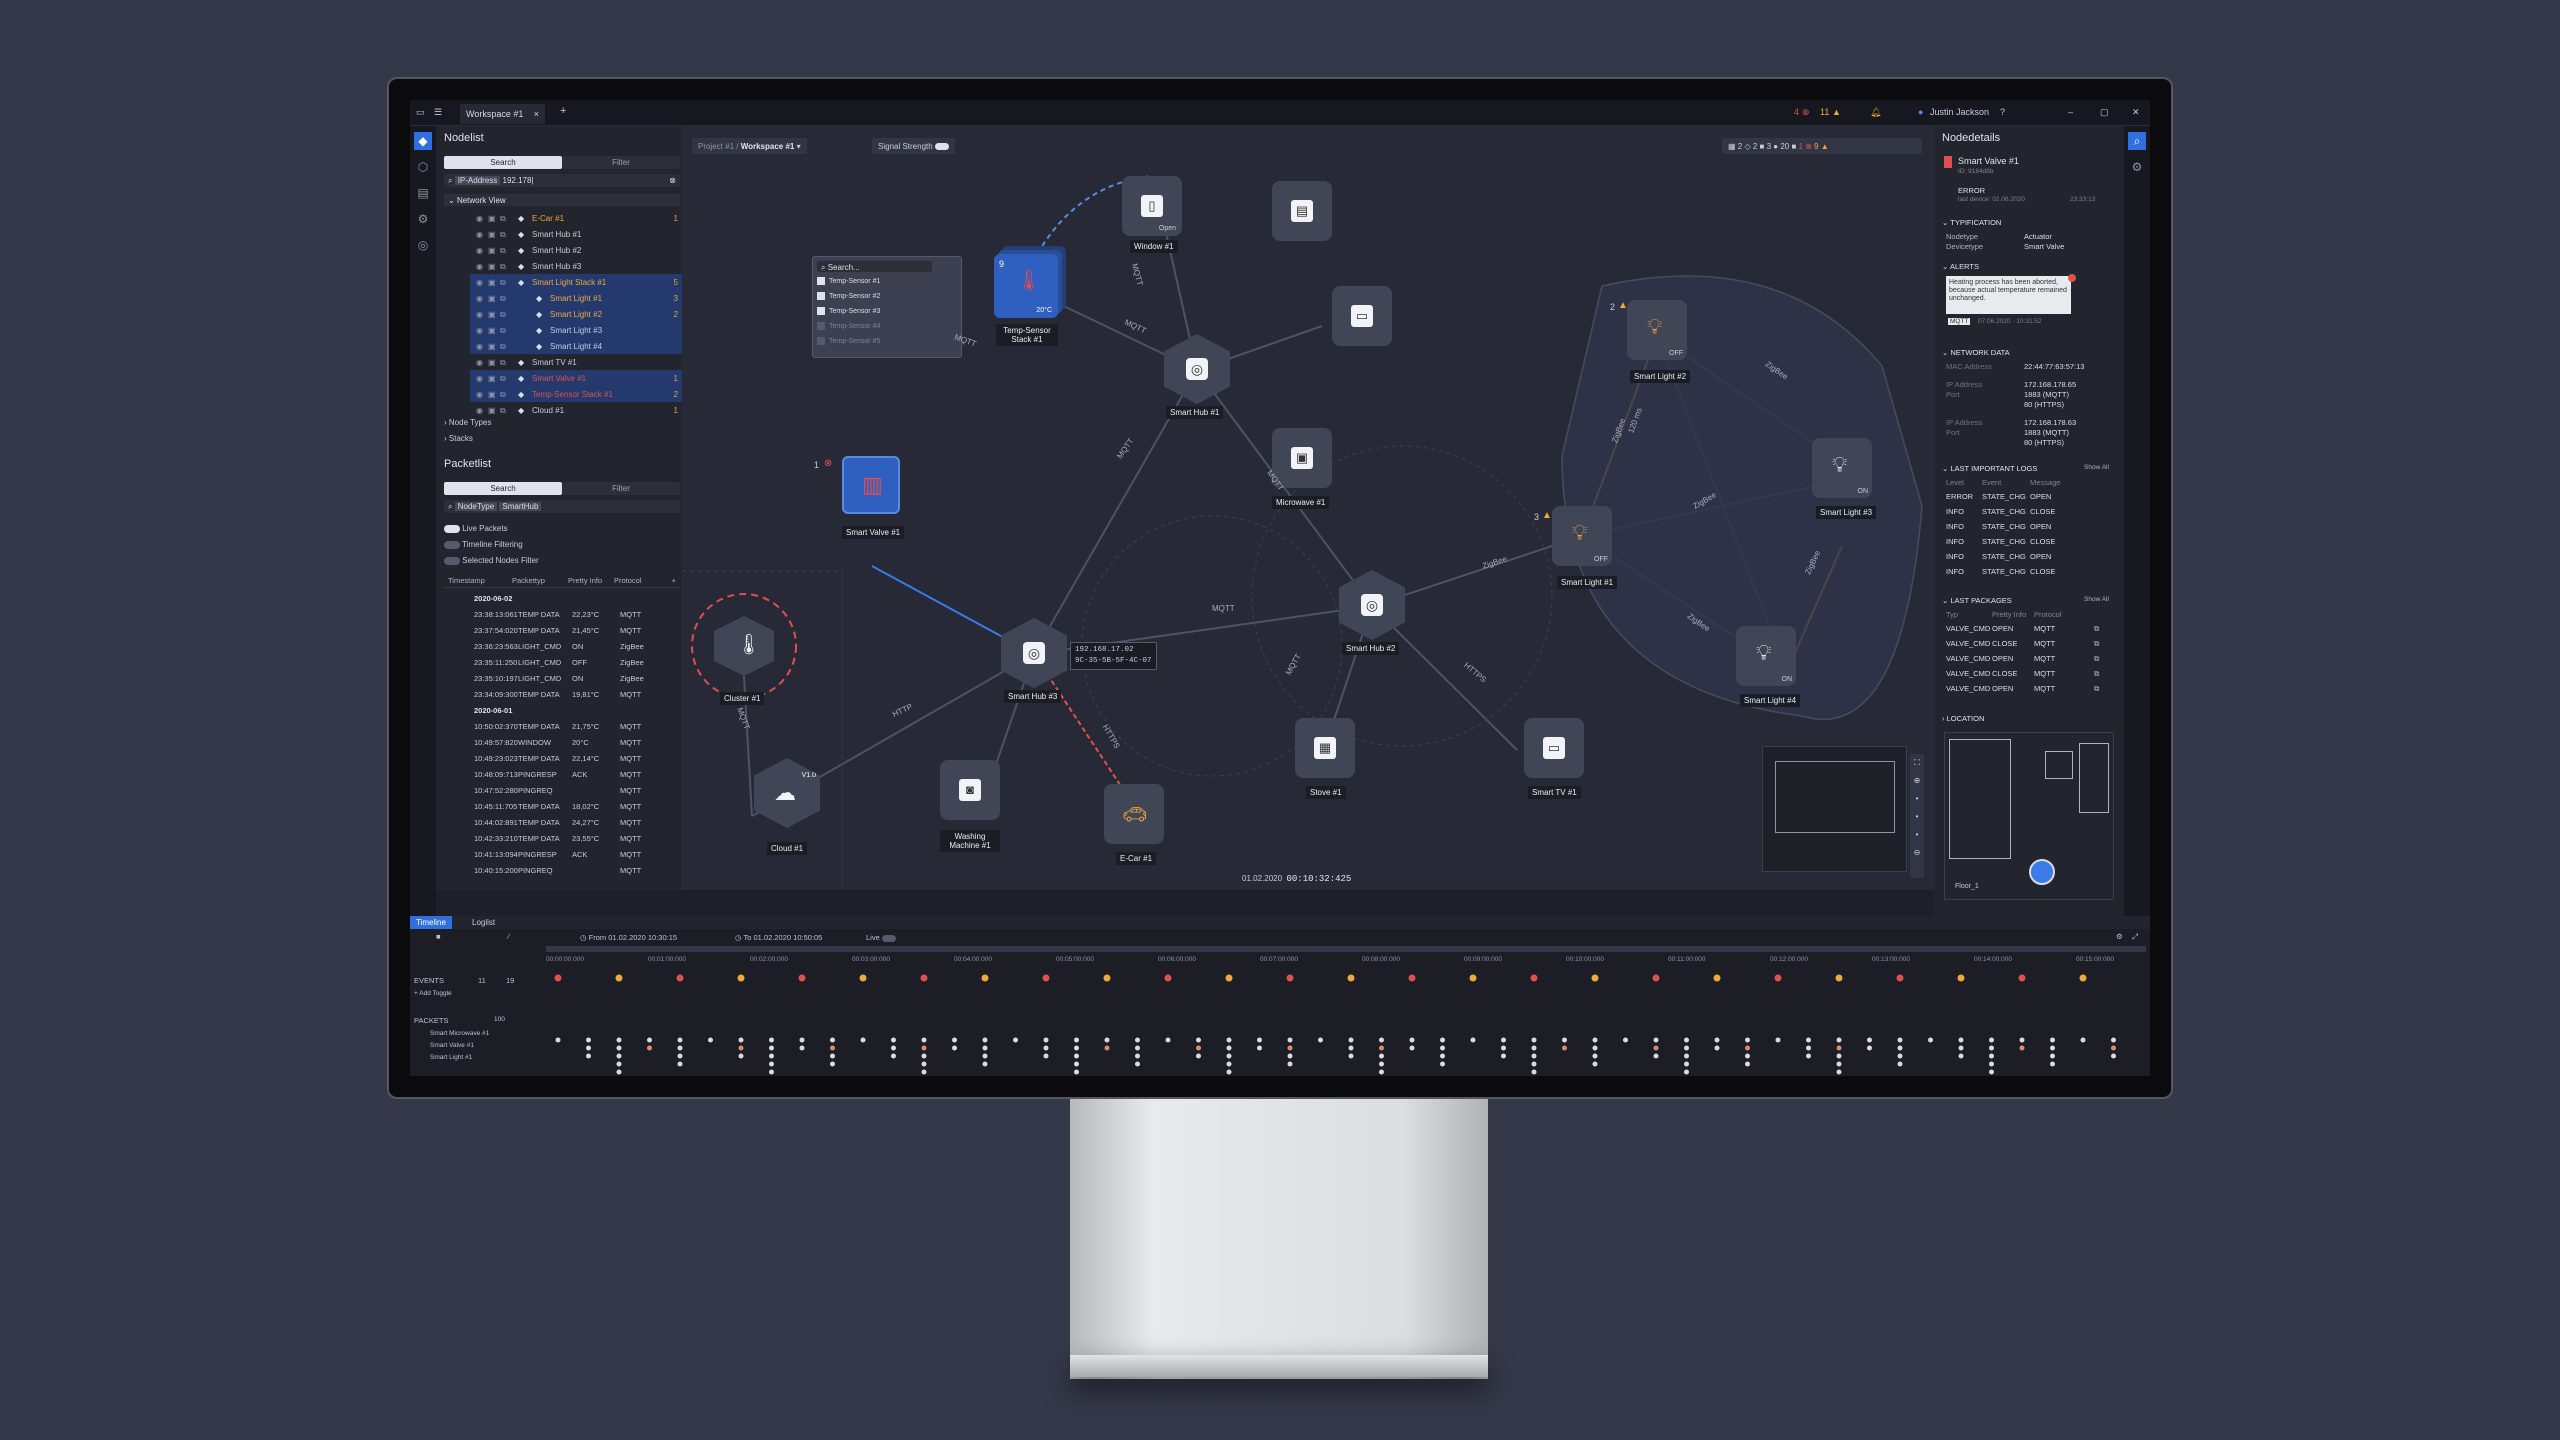 The image size is (2560, 1440). What do you see at coordinates (2137, 141) in the screenshot?
I see `search-rail-icon: ⌕` at bounding box center [2137, 141].